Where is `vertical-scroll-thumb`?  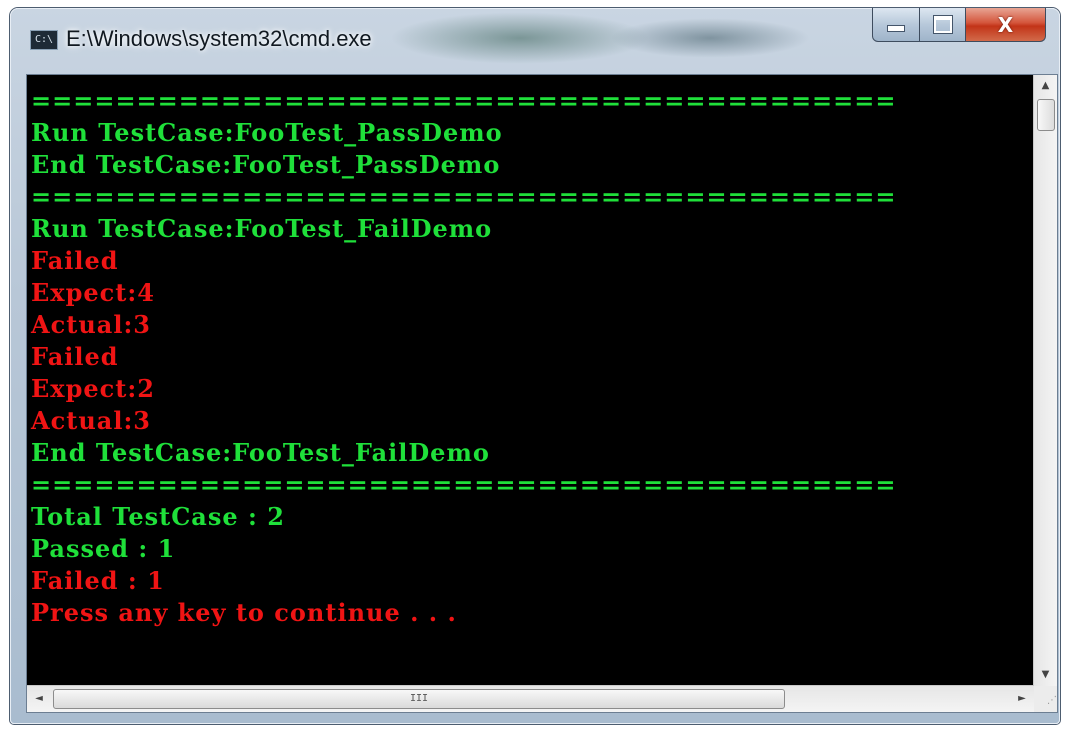
vertical-scroll-thumb is located at coordinates (1046, 115).